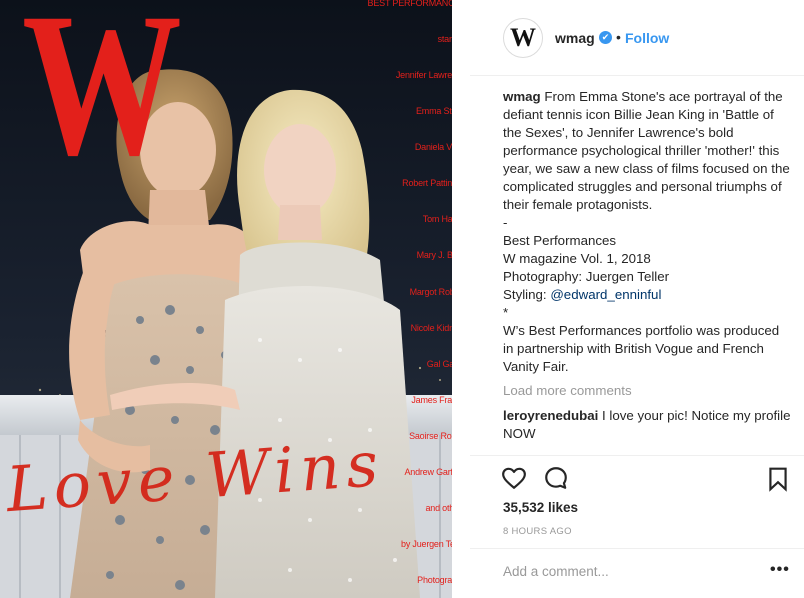 This screenshot has width=804, height=598. Describe the element at coordinates (522, 96) in the screenshot. I see `caption-username: wmag` at that location.